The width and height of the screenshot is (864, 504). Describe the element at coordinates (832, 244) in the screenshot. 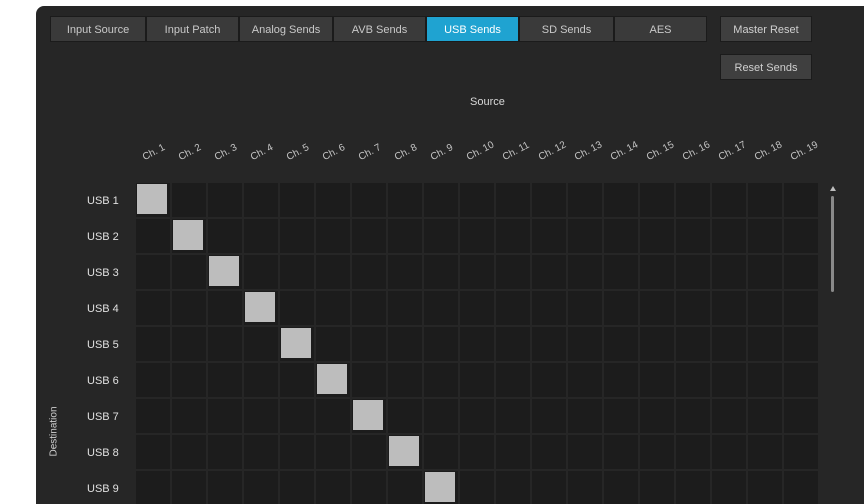

I see `scroll-thumb` at that location.